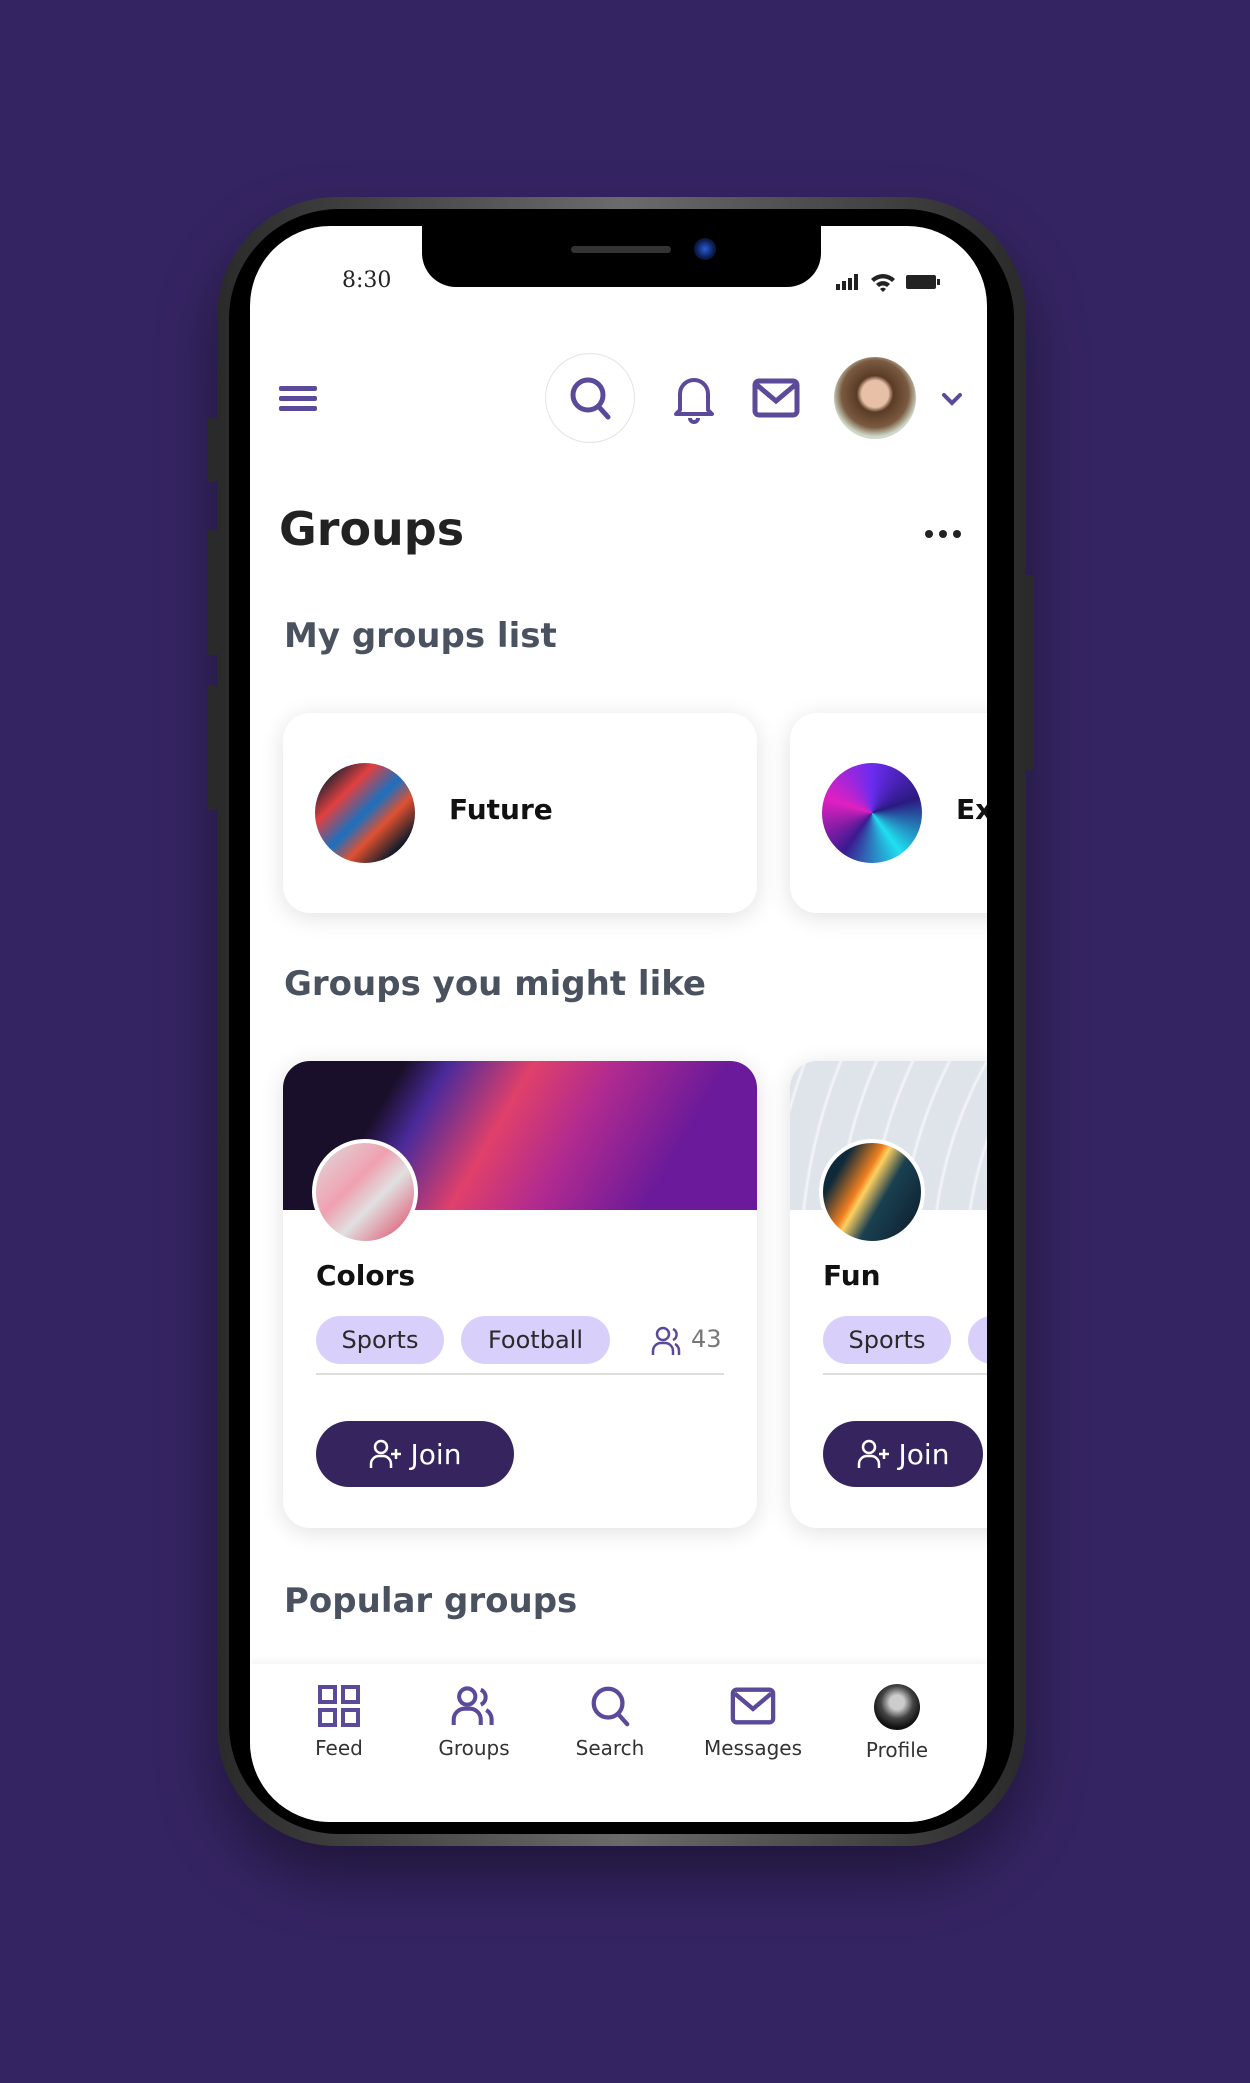 This screenshot has height=2083, width=1250. Describe the element at coordinates (339, 1748) in the screenshot. I see `nav-label: Feed` at that location.